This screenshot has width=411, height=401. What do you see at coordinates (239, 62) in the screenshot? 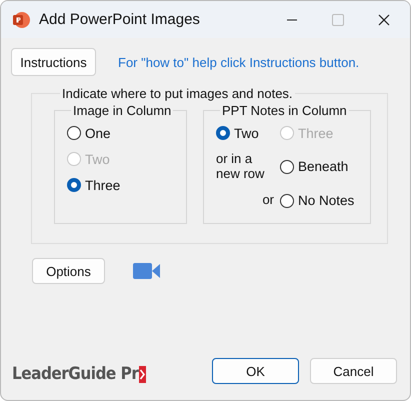
I see `help-text: For "how to" help click Instructions button.` at bounding box center [239, 62].